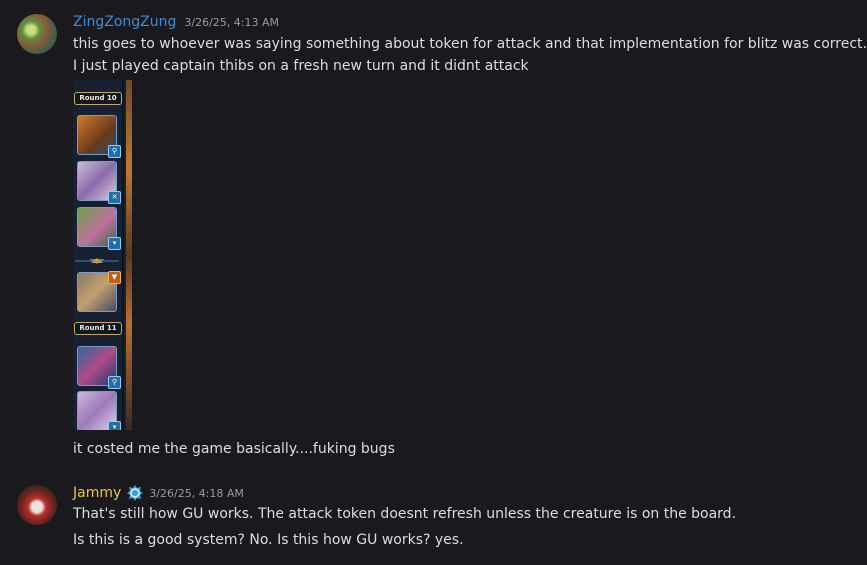 The width and height of the screenshot is (867, 565). What do you see at coordinates (102, 255) in the screenshot?
I see `image-attachment: Round 10 ⚲ ✕ ▾ ▼ Round 11 ⚲ ▾` at bounding box center [102, 255].